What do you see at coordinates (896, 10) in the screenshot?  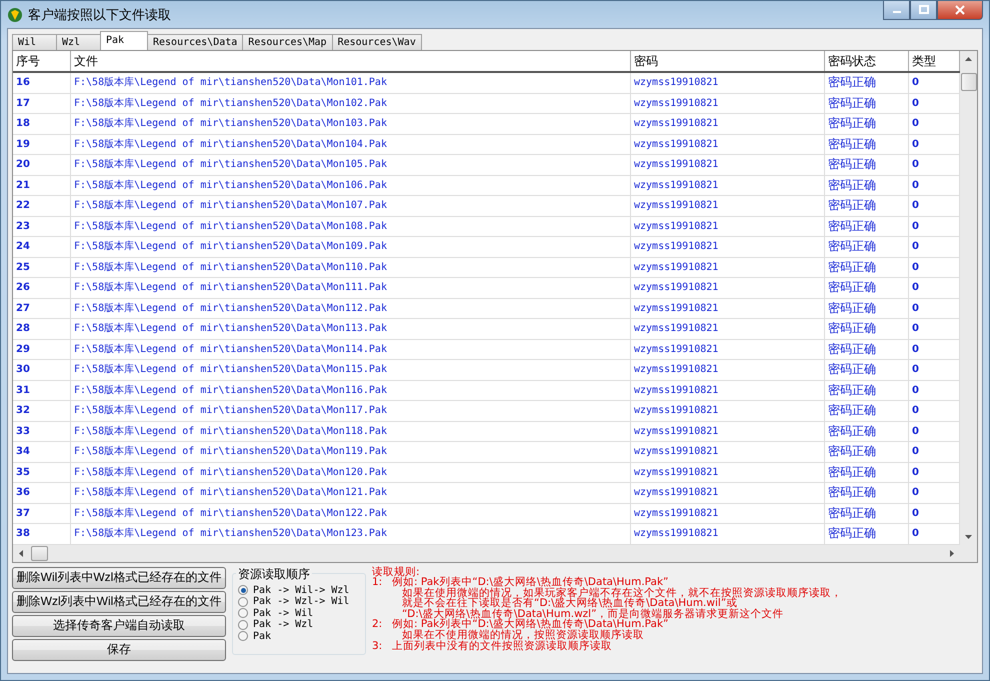 I see `minimize-button` at bounding box center [896, 10].